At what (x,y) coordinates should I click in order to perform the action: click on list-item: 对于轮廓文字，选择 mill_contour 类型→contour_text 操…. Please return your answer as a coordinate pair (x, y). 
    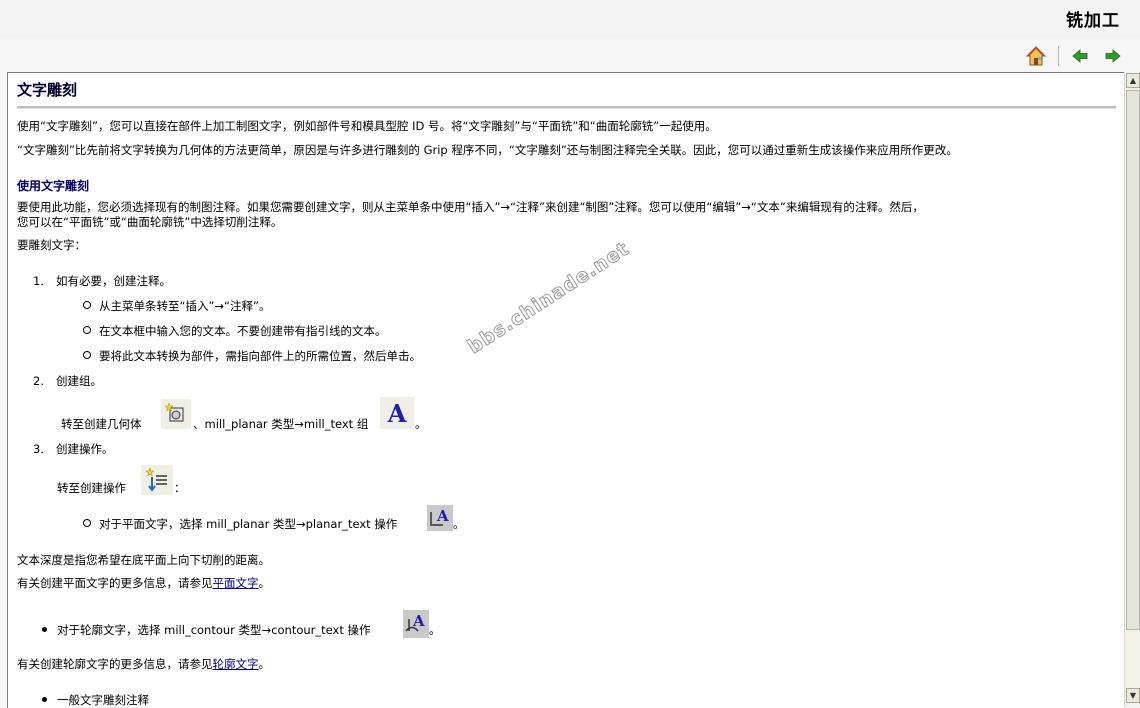
    Looking at the image, I should click on (206, 630).